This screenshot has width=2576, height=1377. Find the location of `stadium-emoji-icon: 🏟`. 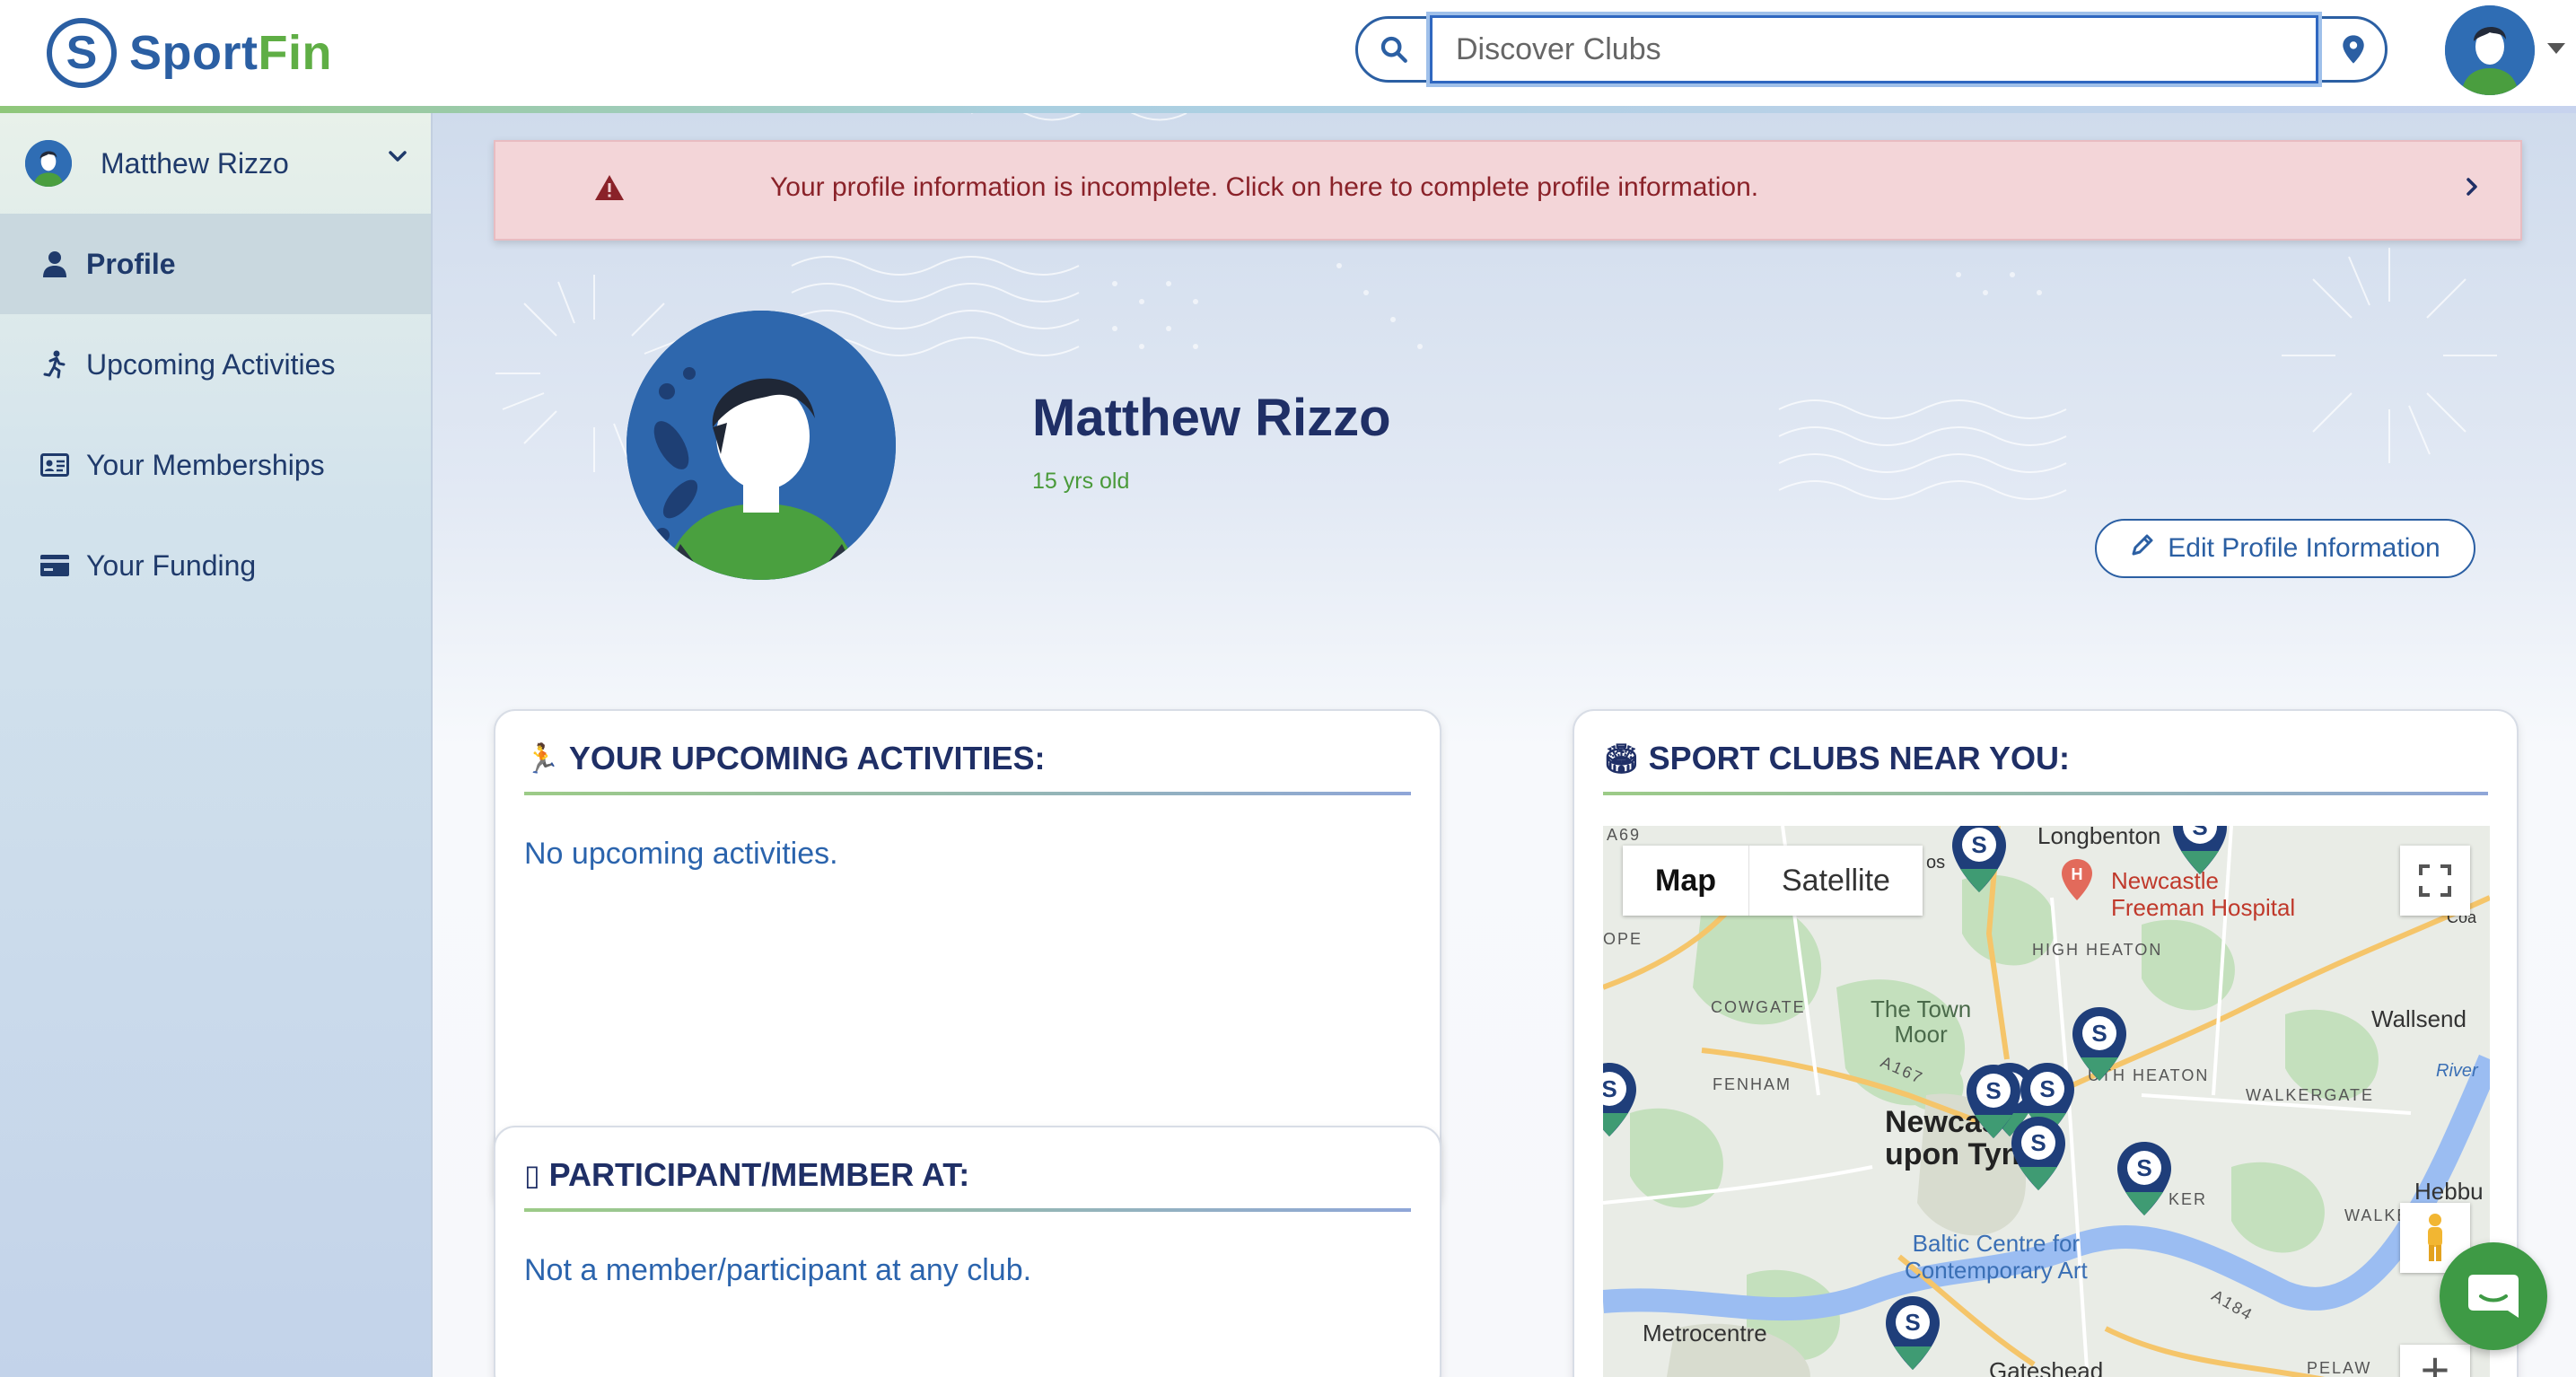

stadium-emoji-icon: 🏟 is located at coordinates (1621, 759).